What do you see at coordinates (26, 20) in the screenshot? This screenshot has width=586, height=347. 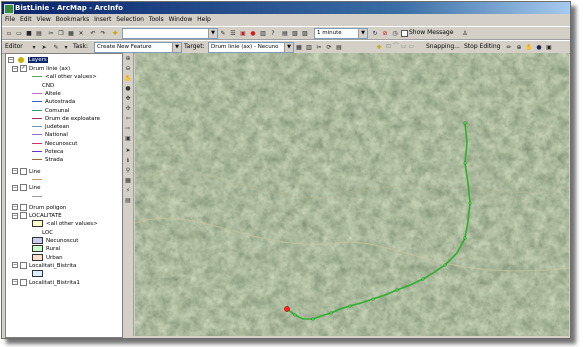 I see `menu-edit: Edit` at bounding box center [26, 20].